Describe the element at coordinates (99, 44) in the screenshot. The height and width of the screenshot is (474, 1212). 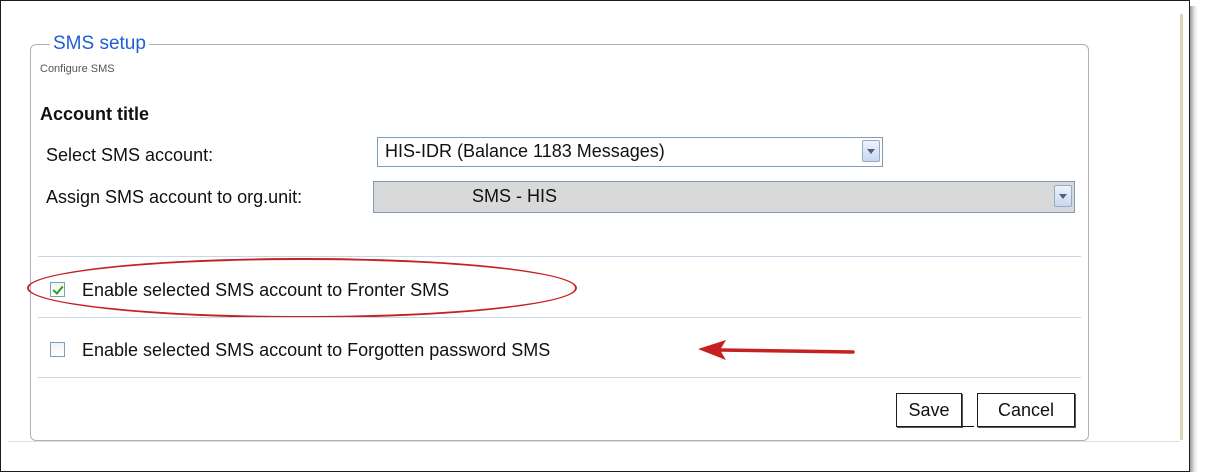
I see `panel-title: SMS setup` at that location.